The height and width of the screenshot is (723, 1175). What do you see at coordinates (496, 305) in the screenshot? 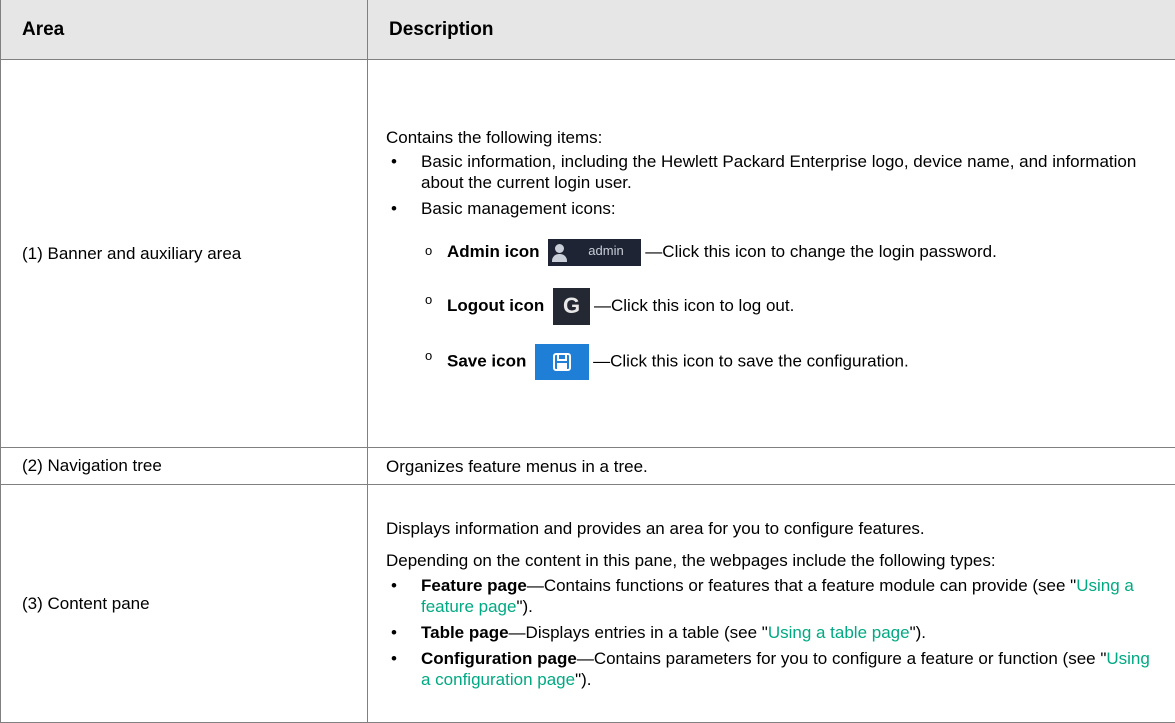
I see `sub-item-label: Logout icon` at bounding box center [496, 305].